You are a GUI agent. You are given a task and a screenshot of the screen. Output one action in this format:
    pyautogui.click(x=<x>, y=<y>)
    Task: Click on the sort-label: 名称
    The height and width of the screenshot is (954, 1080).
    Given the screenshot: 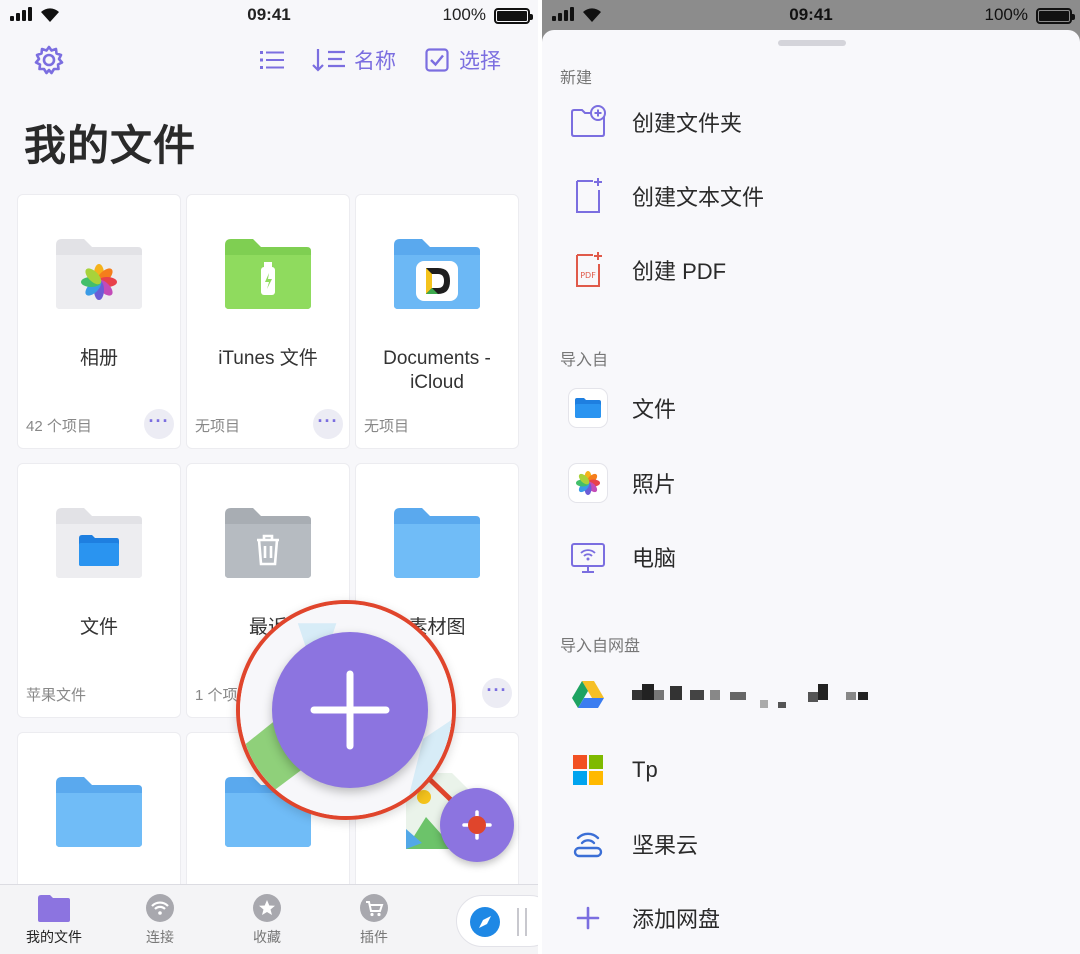 What is the action you would take?
    pyautogui.click(x=375, y=61)
    